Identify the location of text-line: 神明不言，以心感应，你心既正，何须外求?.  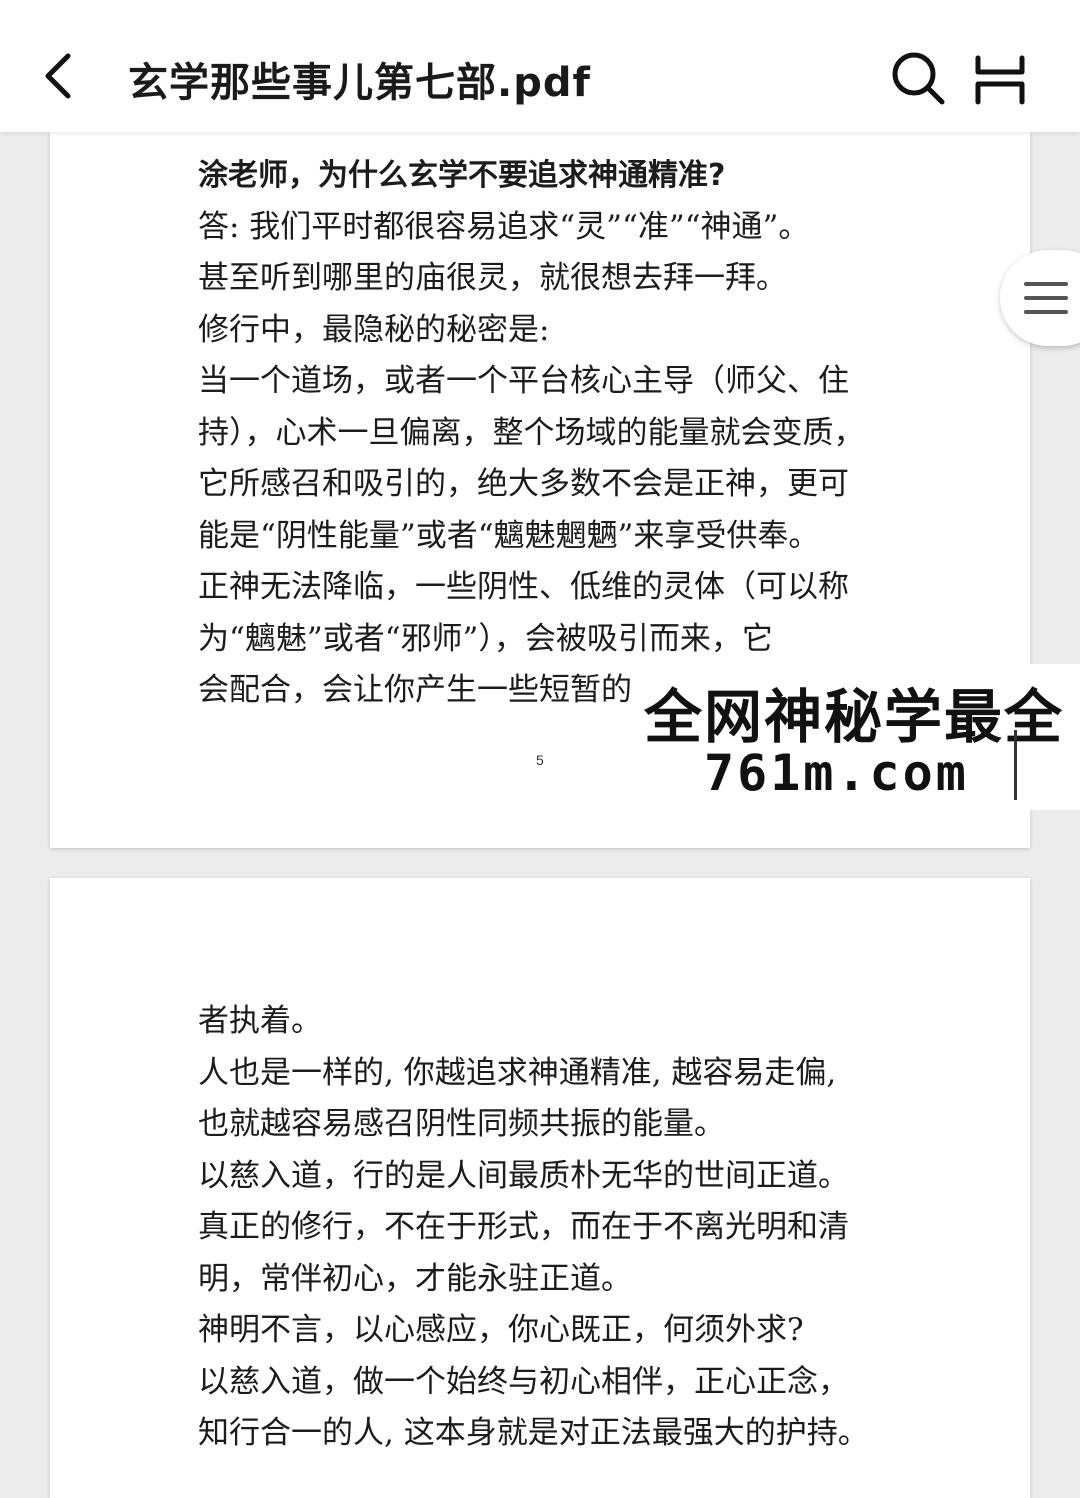
(501, 1330).